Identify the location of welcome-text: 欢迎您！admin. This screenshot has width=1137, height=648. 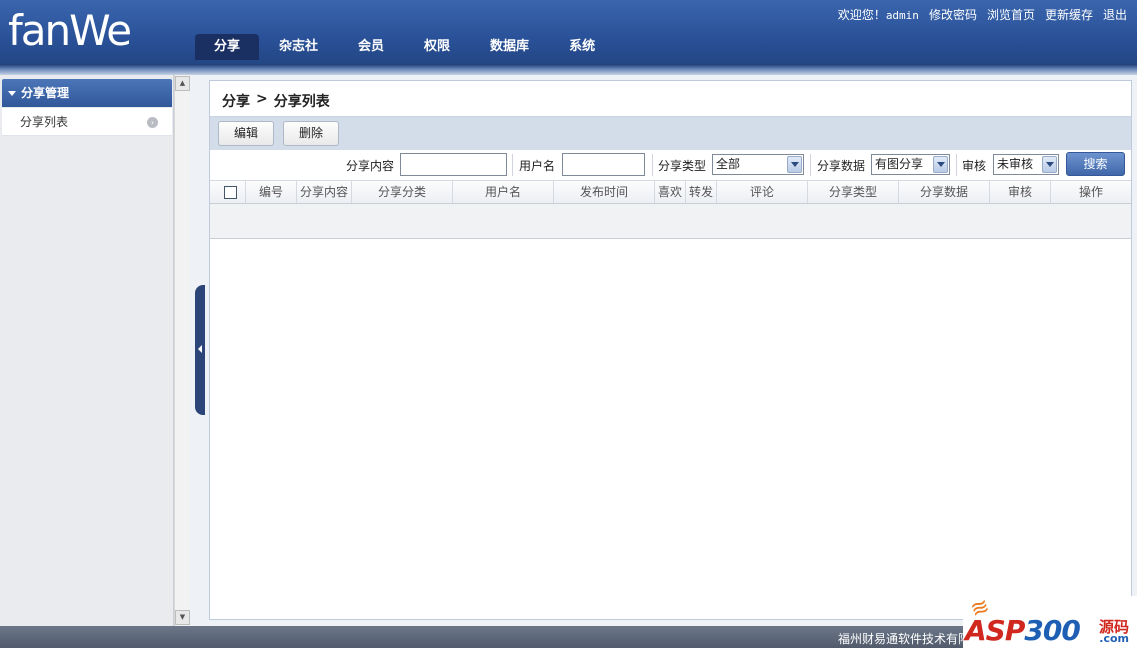
(878, 15).